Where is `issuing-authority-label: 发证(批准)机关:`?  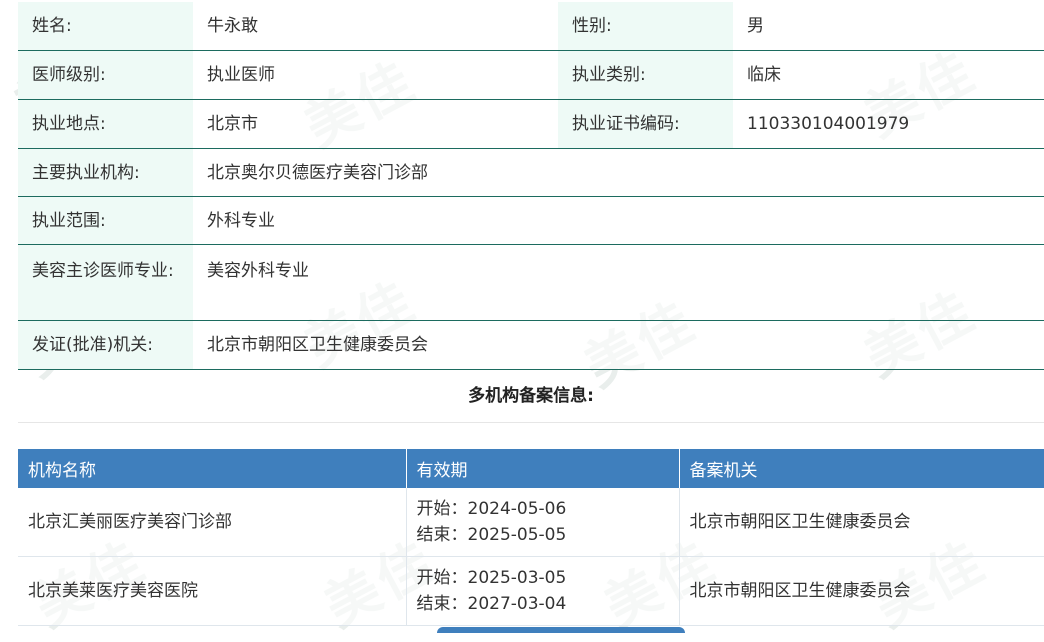 issuing-authority-label: 发证(批准)机关: is located at coordinates (105, 345).